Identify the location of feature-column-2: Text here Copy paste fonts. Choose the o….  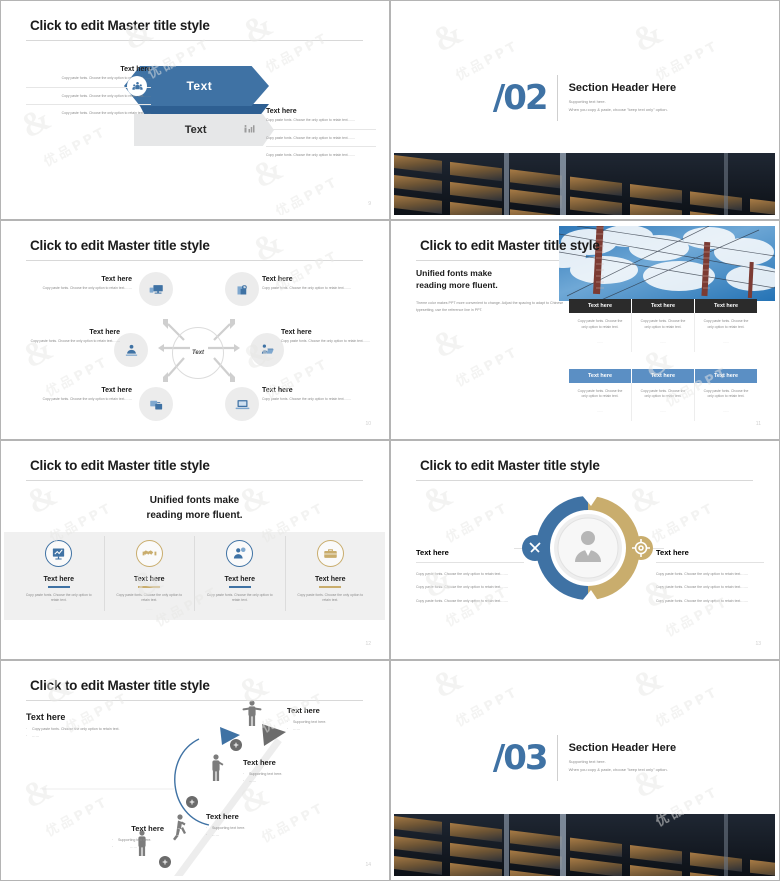
(150, 574).